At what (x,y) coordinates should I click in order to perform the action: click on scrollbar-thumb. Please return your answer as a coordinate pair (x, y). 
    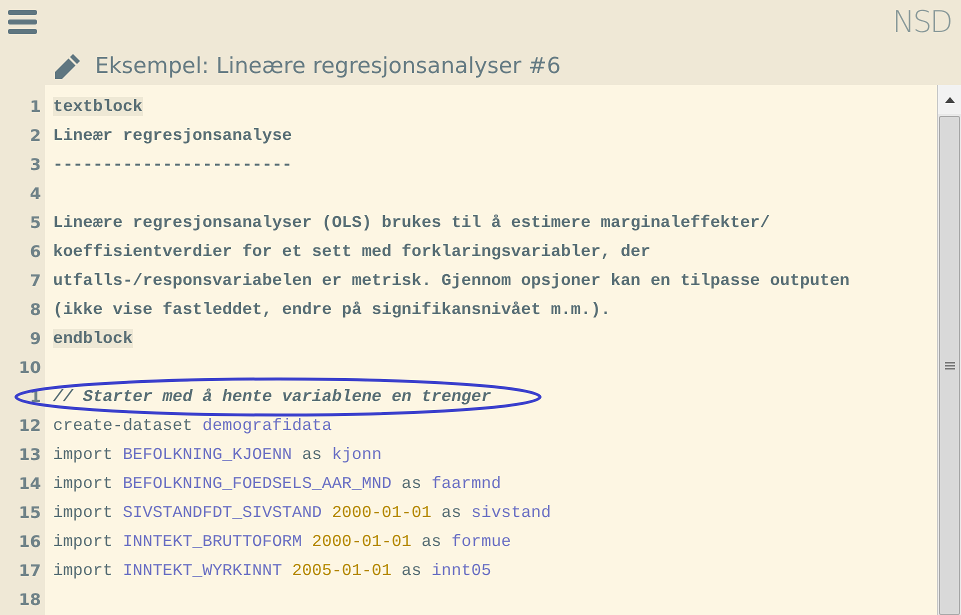
    Looking at the image, I should click on (949, 365).